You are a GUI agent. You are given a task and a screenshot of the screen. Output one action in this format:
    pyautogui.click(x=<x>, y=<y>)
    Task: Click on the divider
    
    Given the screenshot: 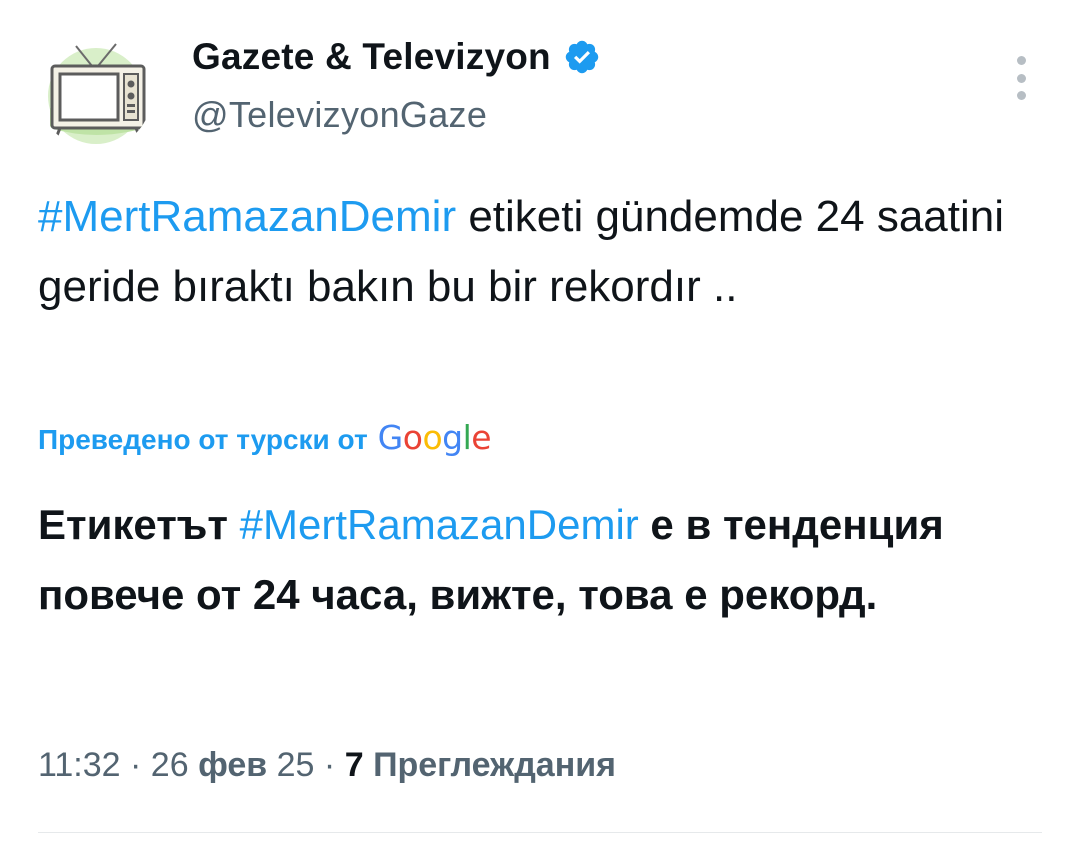 What is the action you would take?
    pyautogui.click(x=540, y=832)
    